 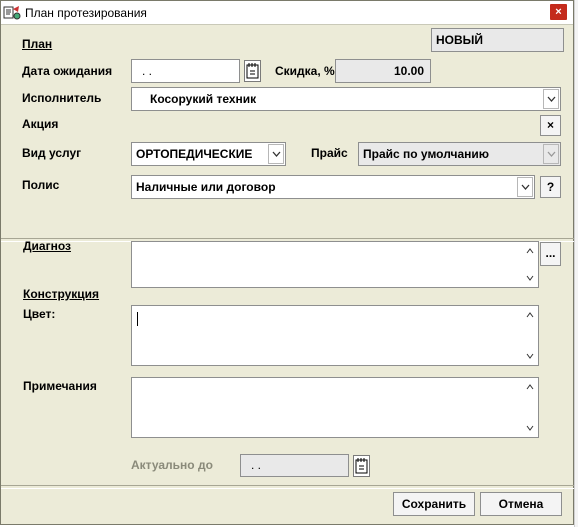 What do you see at coordinates (346, 99) in the screenshot?
I see `executor-combo: Косорукий техник` at bounding box center [346, 99].